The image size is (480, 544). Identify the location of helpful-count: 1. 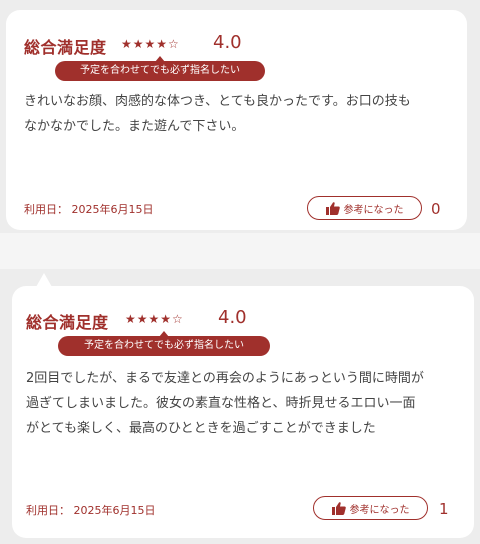
(444, 509).